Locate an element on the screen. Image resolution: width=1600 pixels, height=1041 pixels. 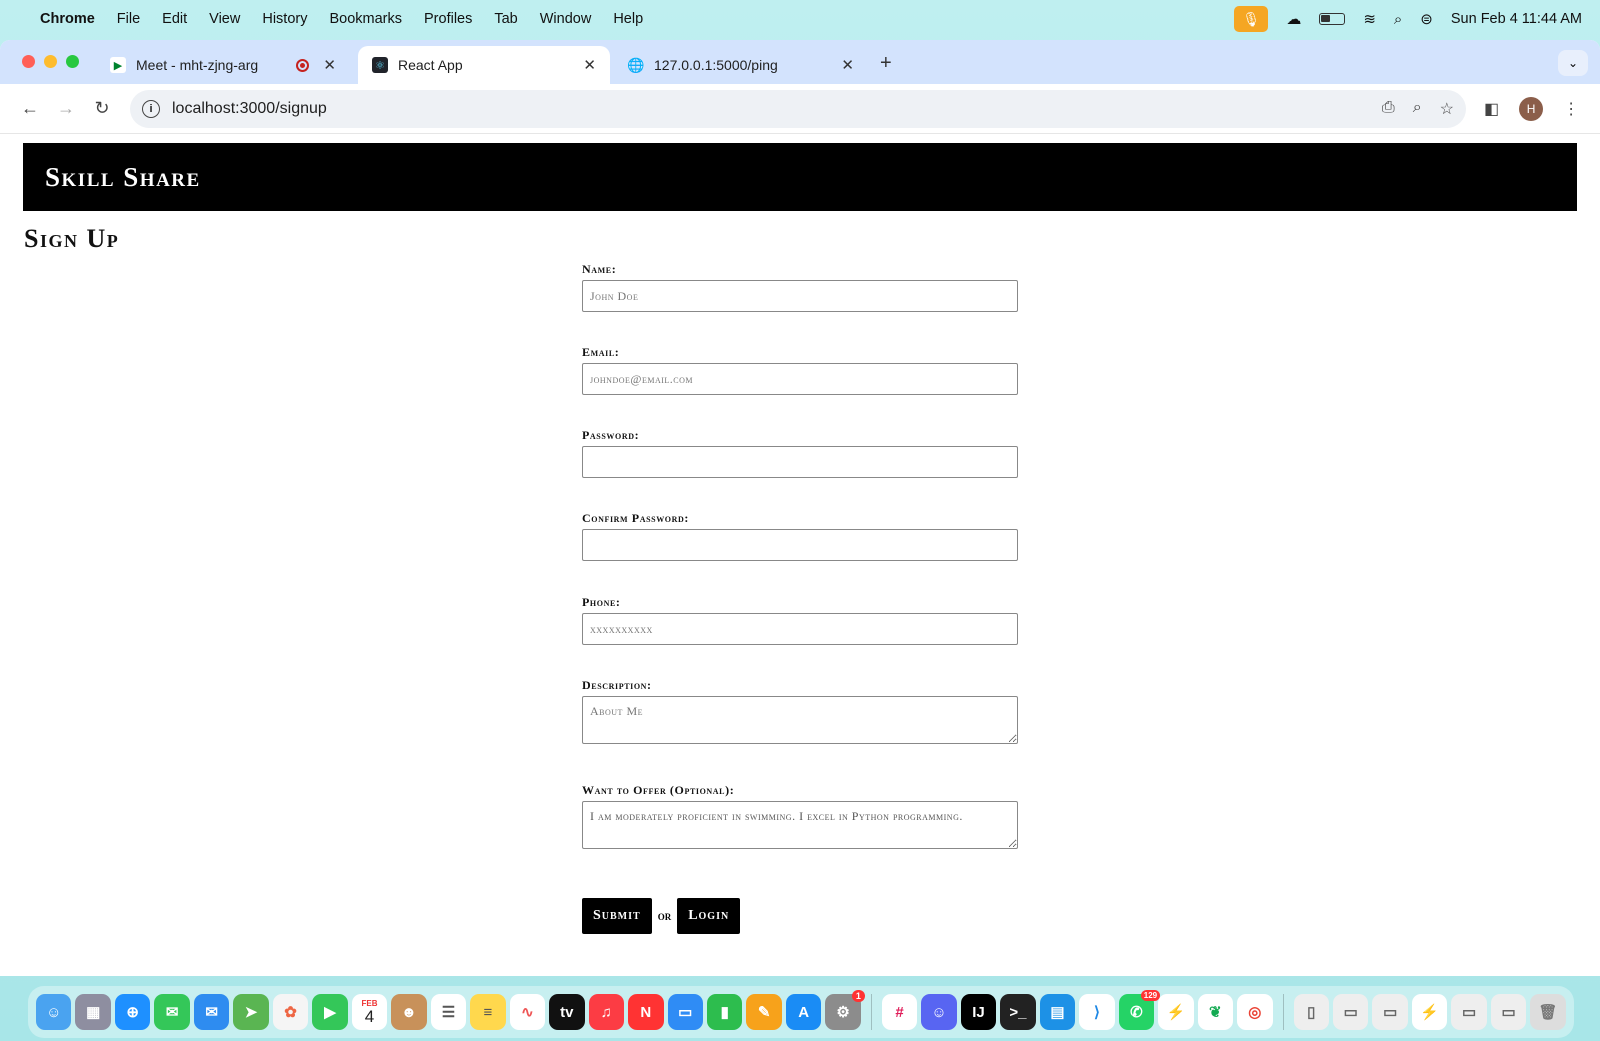
safari-icon: ⊕ is located at coordinates (132, 1012).